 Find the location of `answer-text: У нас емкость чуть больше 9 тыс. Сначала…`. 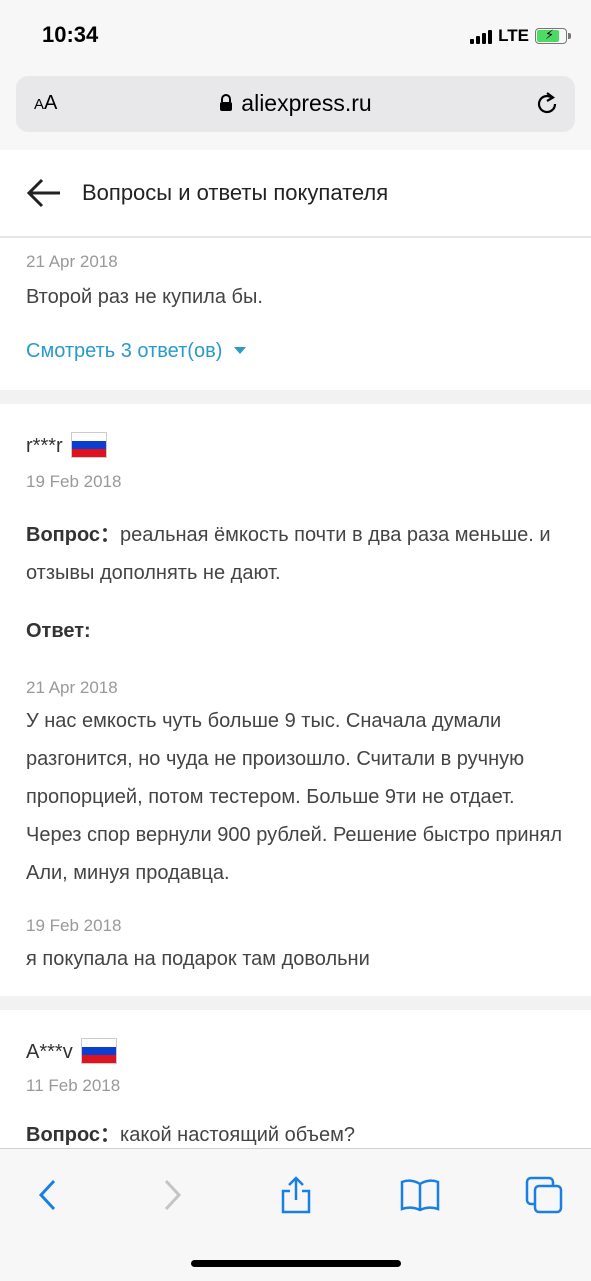

answer-text: У нас емкость чуть больше 9 тыс. Сначала… is located at coordinates (294, 797).